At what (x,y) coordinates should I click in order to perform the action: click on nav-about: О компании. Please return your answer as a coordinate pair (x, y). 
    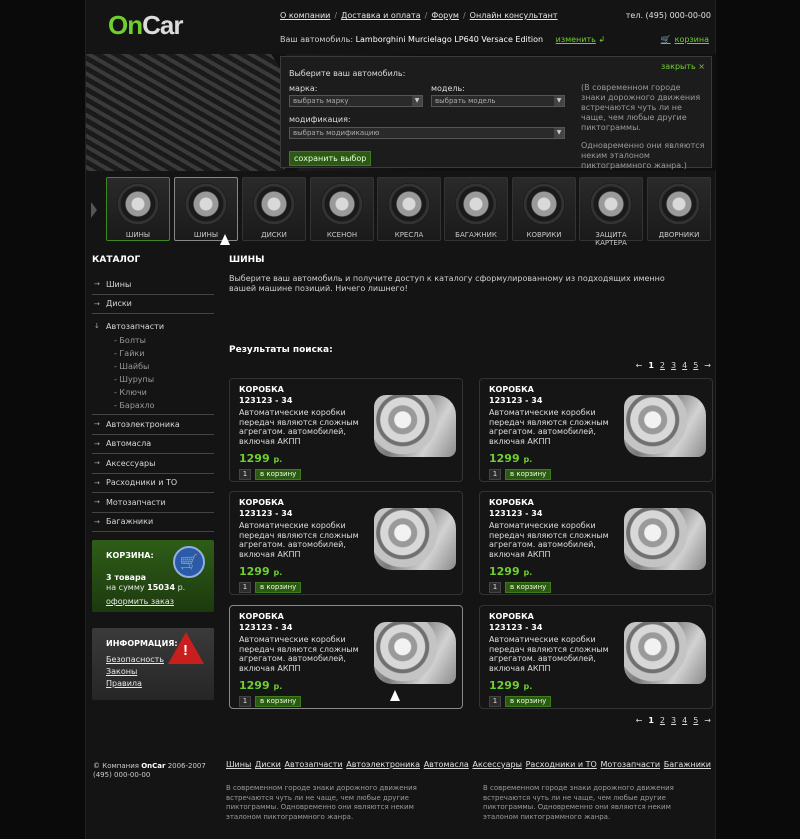
    Looking at the image, I should click on (305, 15).